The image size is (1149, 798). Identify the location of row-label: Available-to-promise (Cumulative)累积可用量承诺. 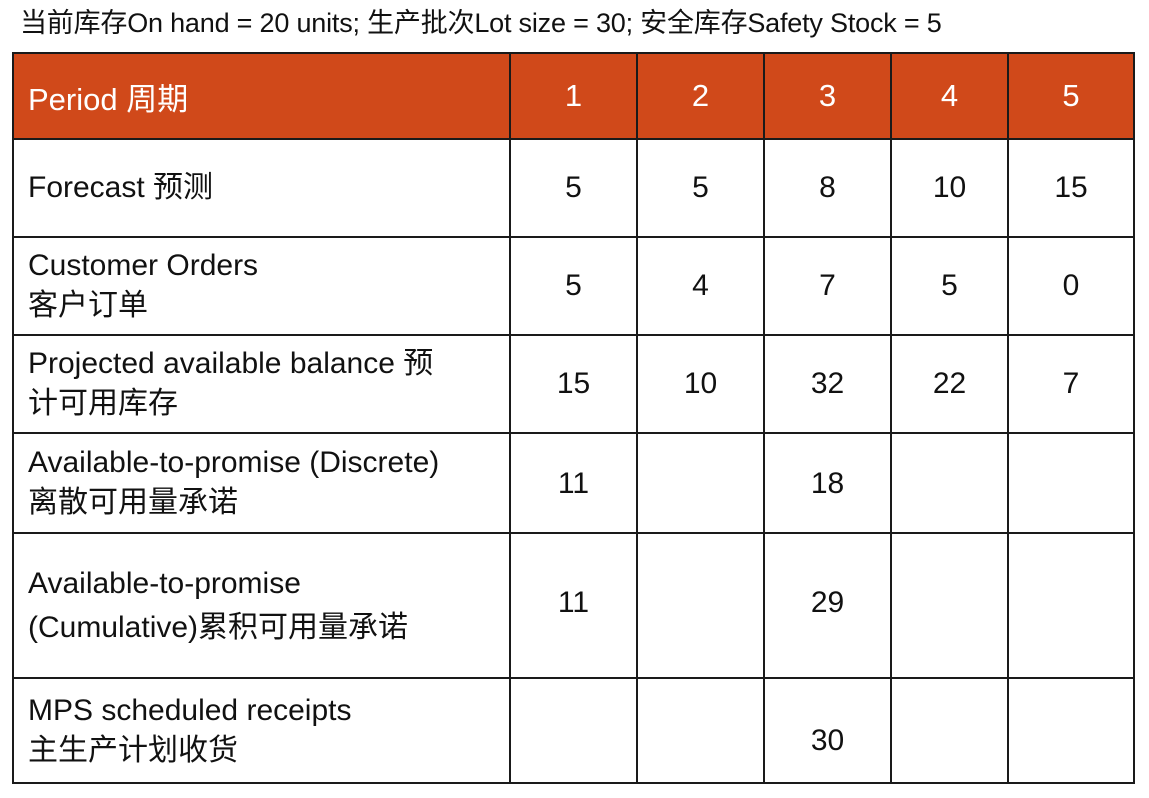
(261, 605).